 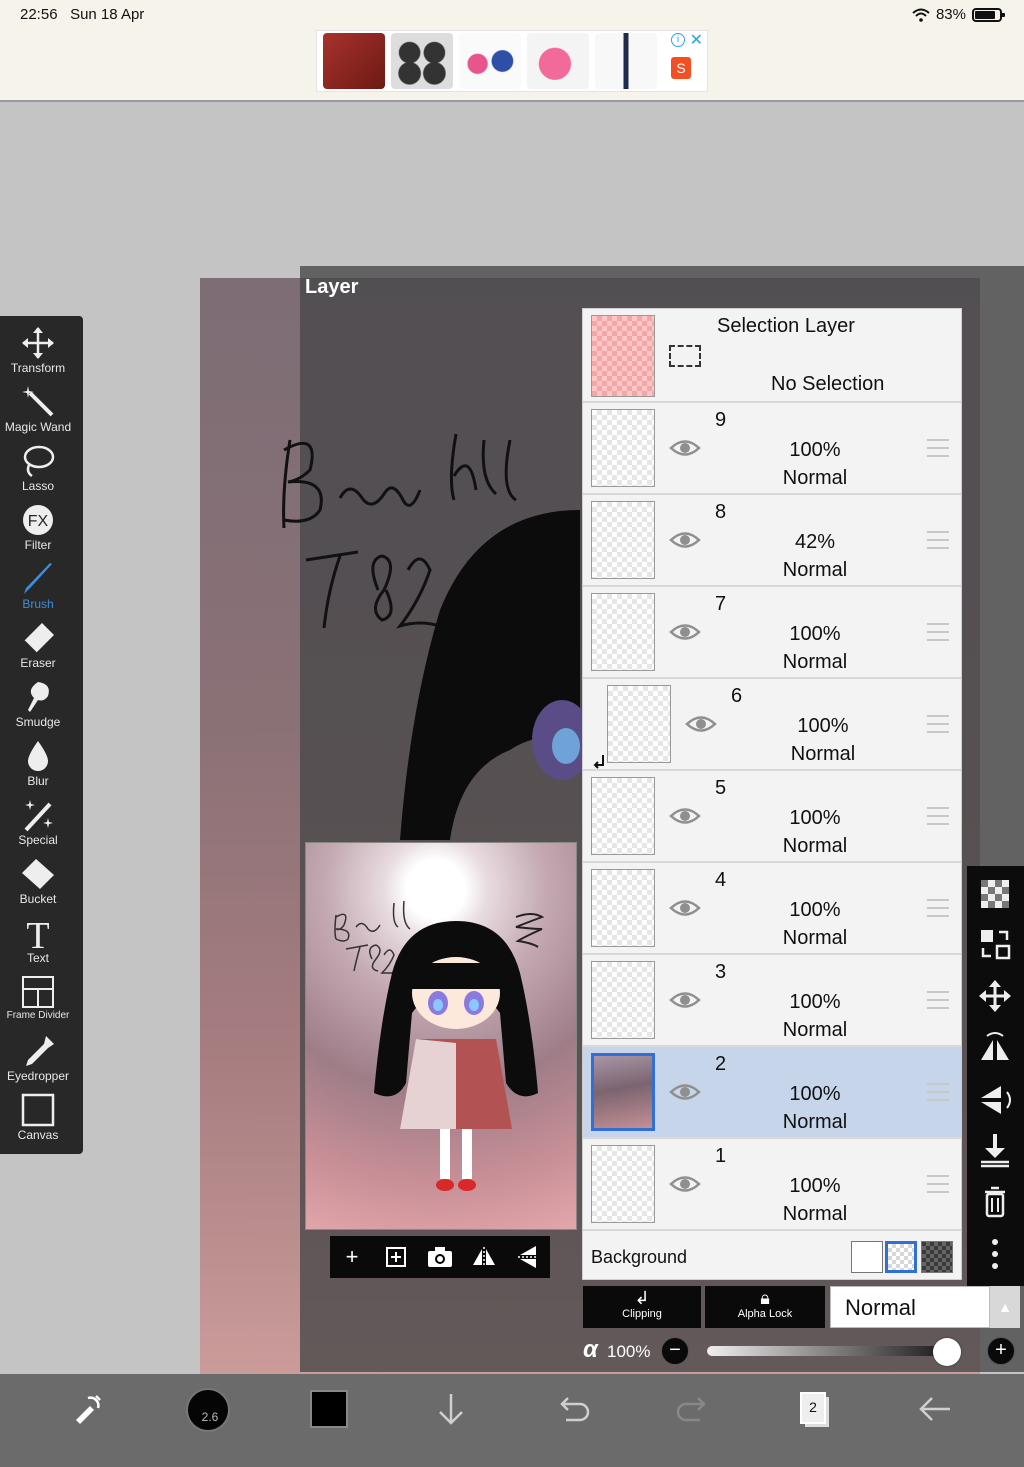 I want to click on blend-mode-select: Normal, so click(x=910, y=1307).